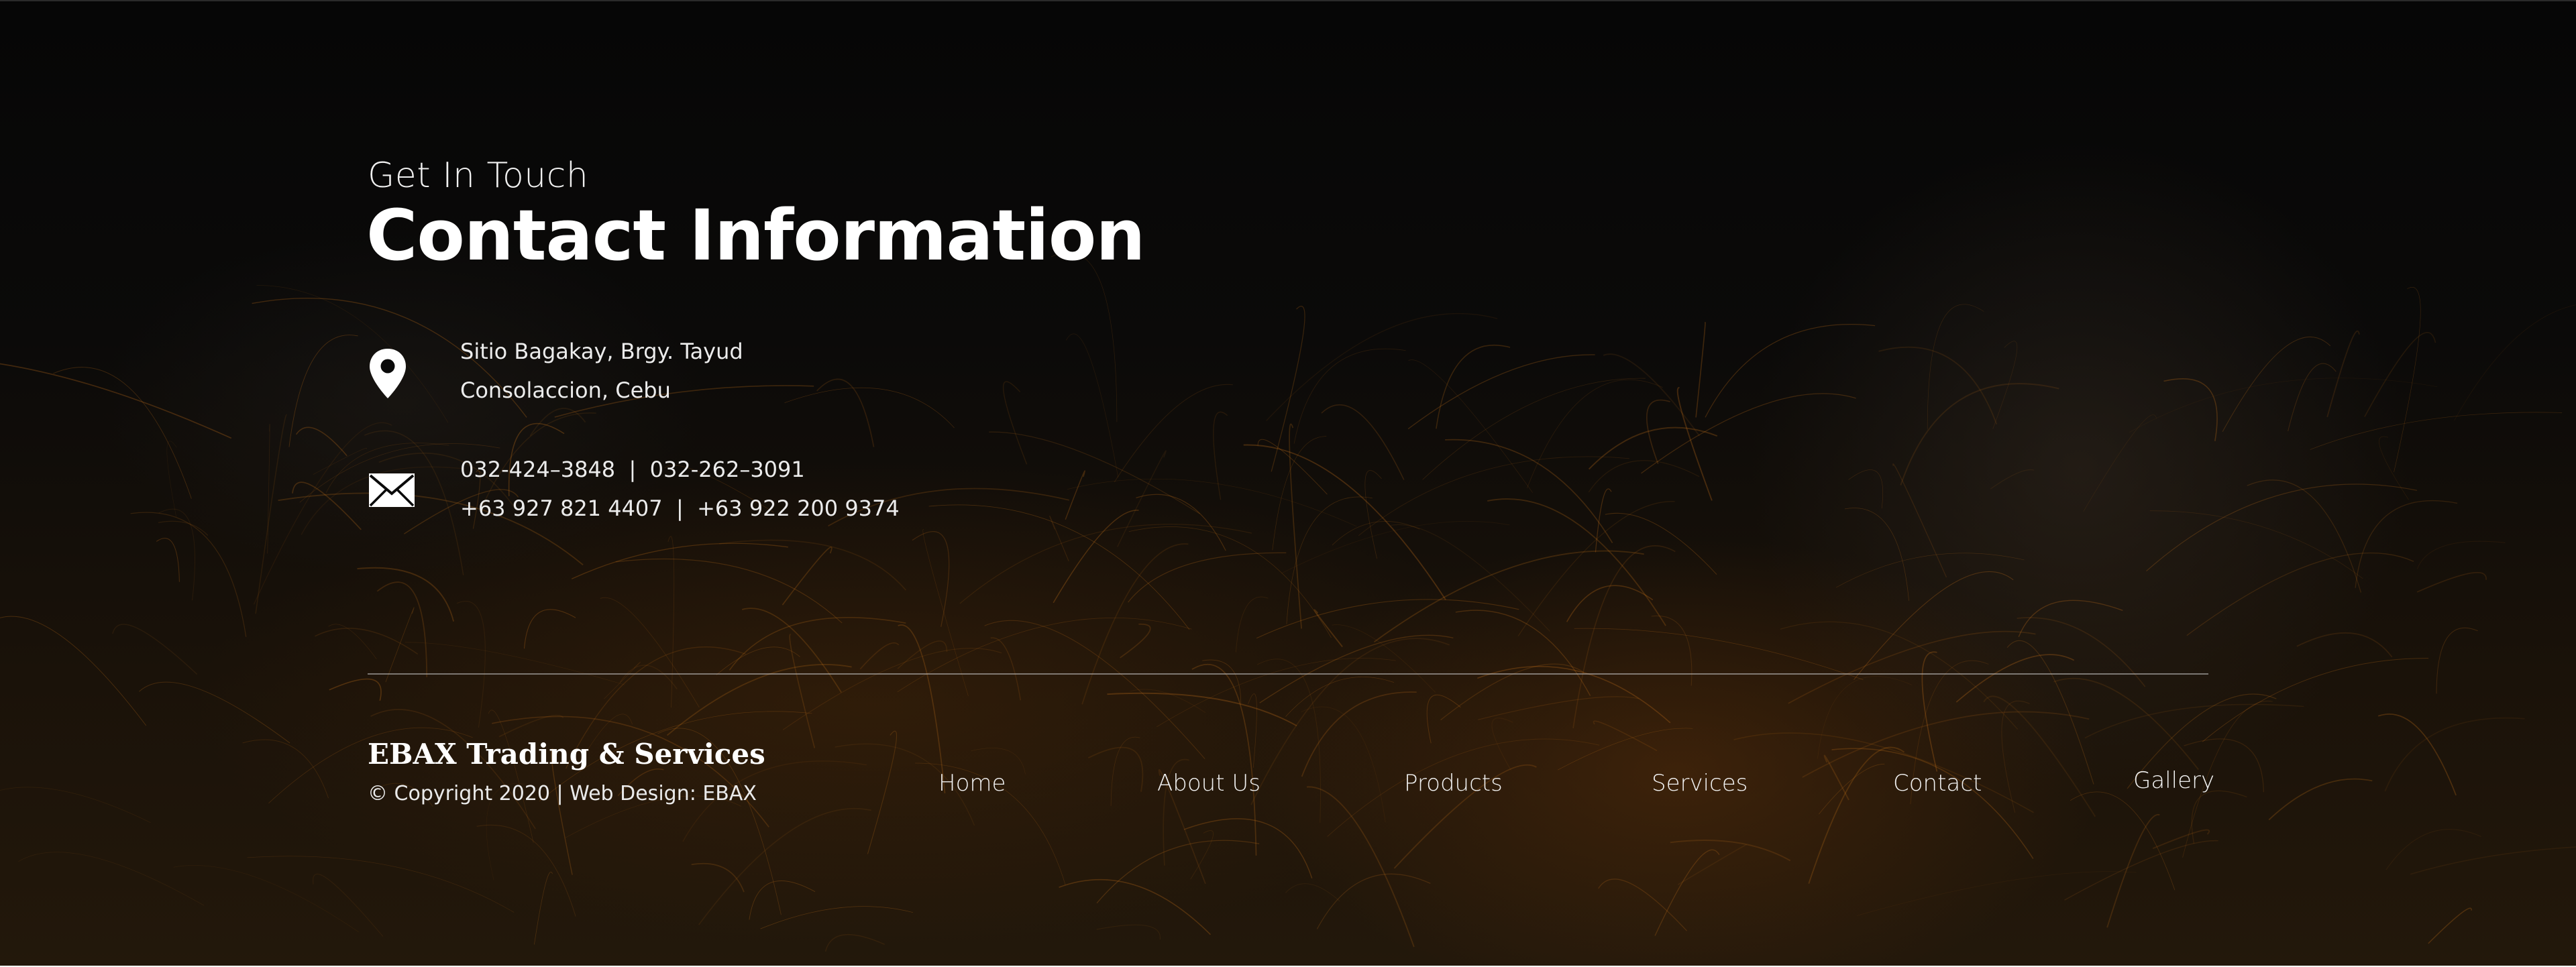  What do you see at coordinates (1937, 783) in the screenshot?
I see `nav-link-contact: Contact` at bounding box center [1937, 783].